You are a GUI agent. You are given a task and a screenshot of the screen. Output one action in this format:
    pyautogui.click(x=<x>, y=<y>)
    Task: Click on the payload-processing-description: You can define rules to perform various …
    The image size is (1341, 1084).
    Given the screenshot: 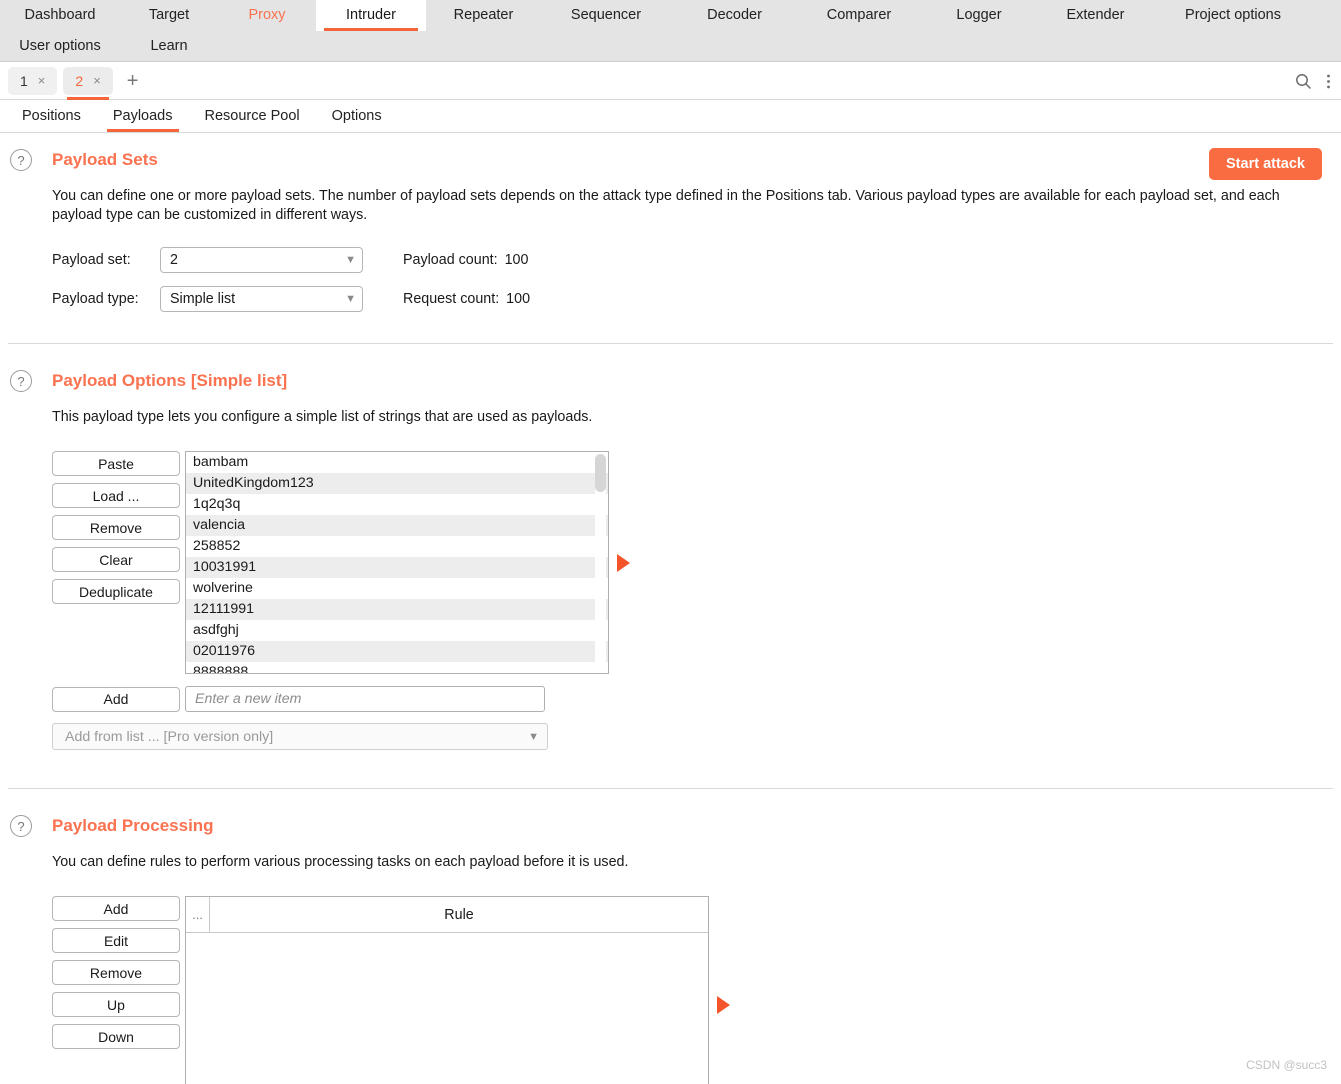 What is the action you would take?
    pyautogui.click(x=340, y=862)
    